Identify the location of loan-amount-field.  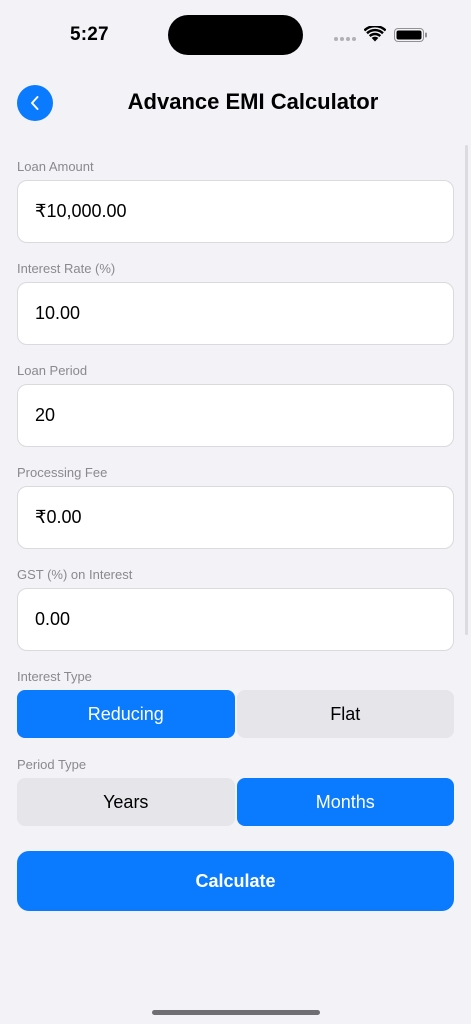
(235, 211).